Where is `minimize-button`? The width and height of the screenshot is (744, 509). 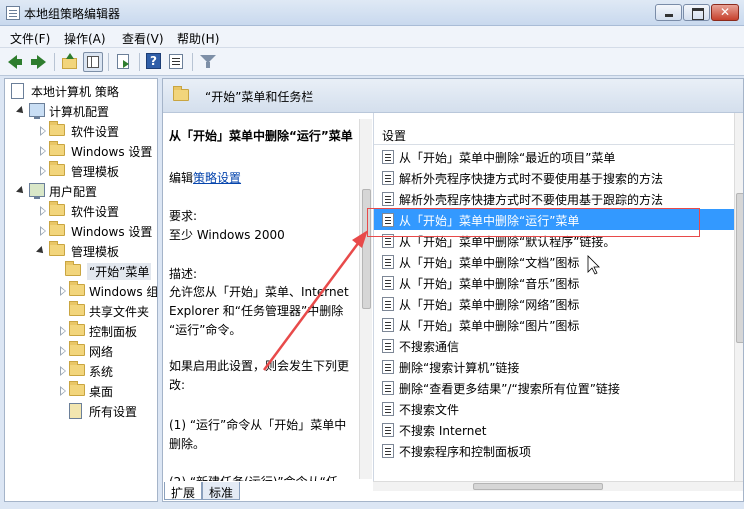 minimize-button is located at coordinates (668, 12).